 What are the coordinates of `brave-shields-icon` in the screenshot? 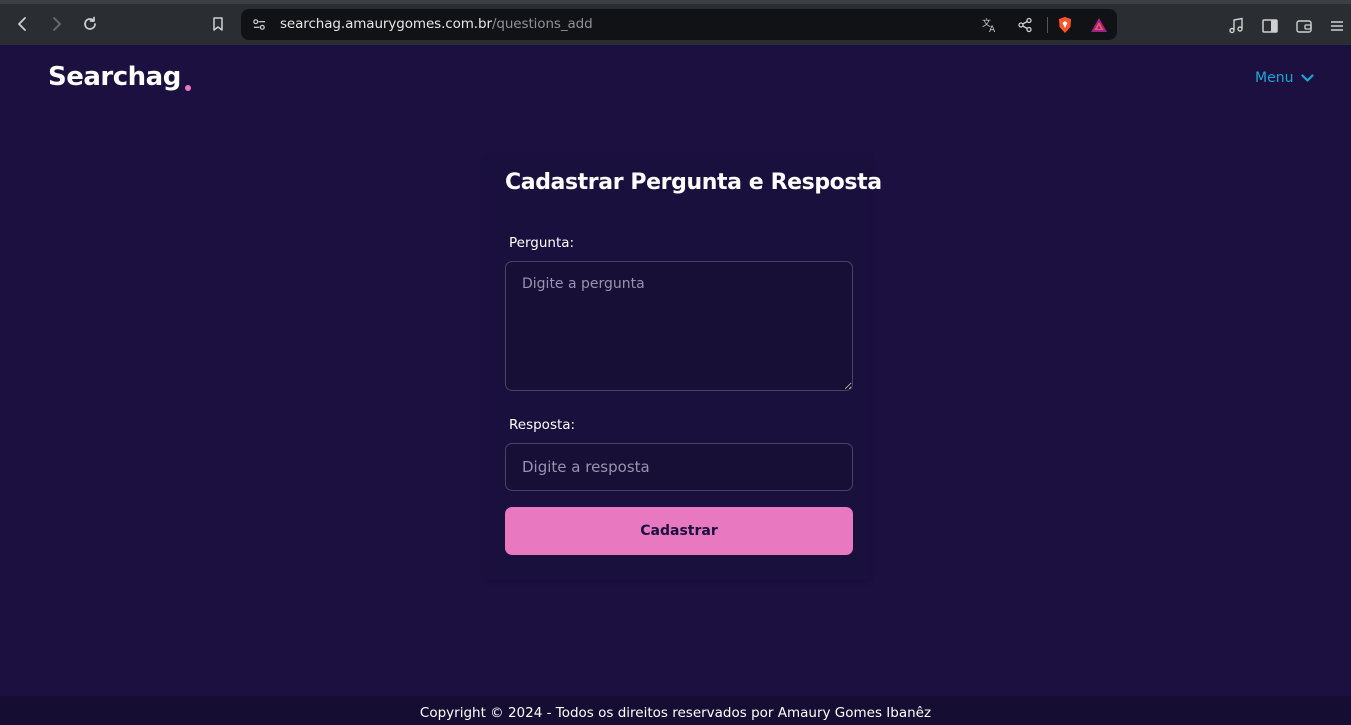 It's located at (1065, 25).